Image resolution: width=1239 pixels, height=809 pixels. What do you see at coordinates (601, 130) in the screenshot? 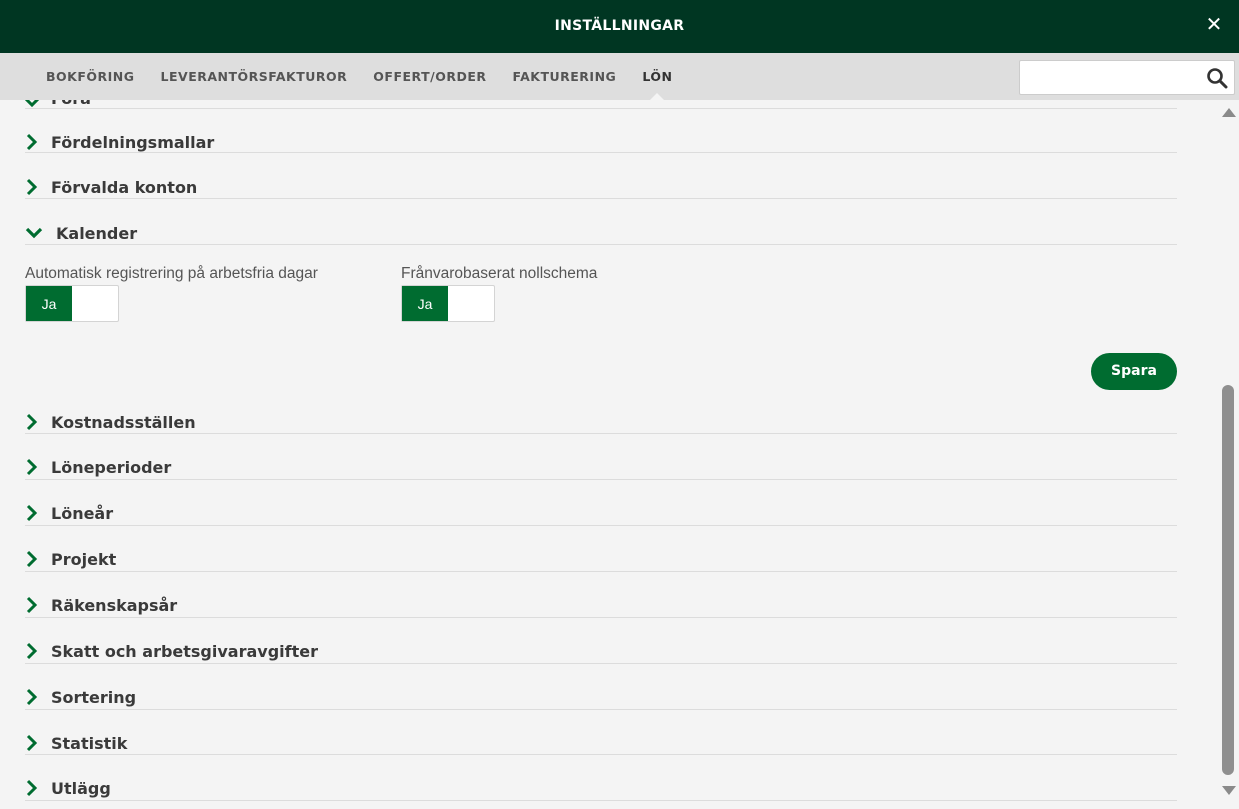
I see `section-fordelningsmallar: Fördelningsmallar` at bounding box center [601, 130].